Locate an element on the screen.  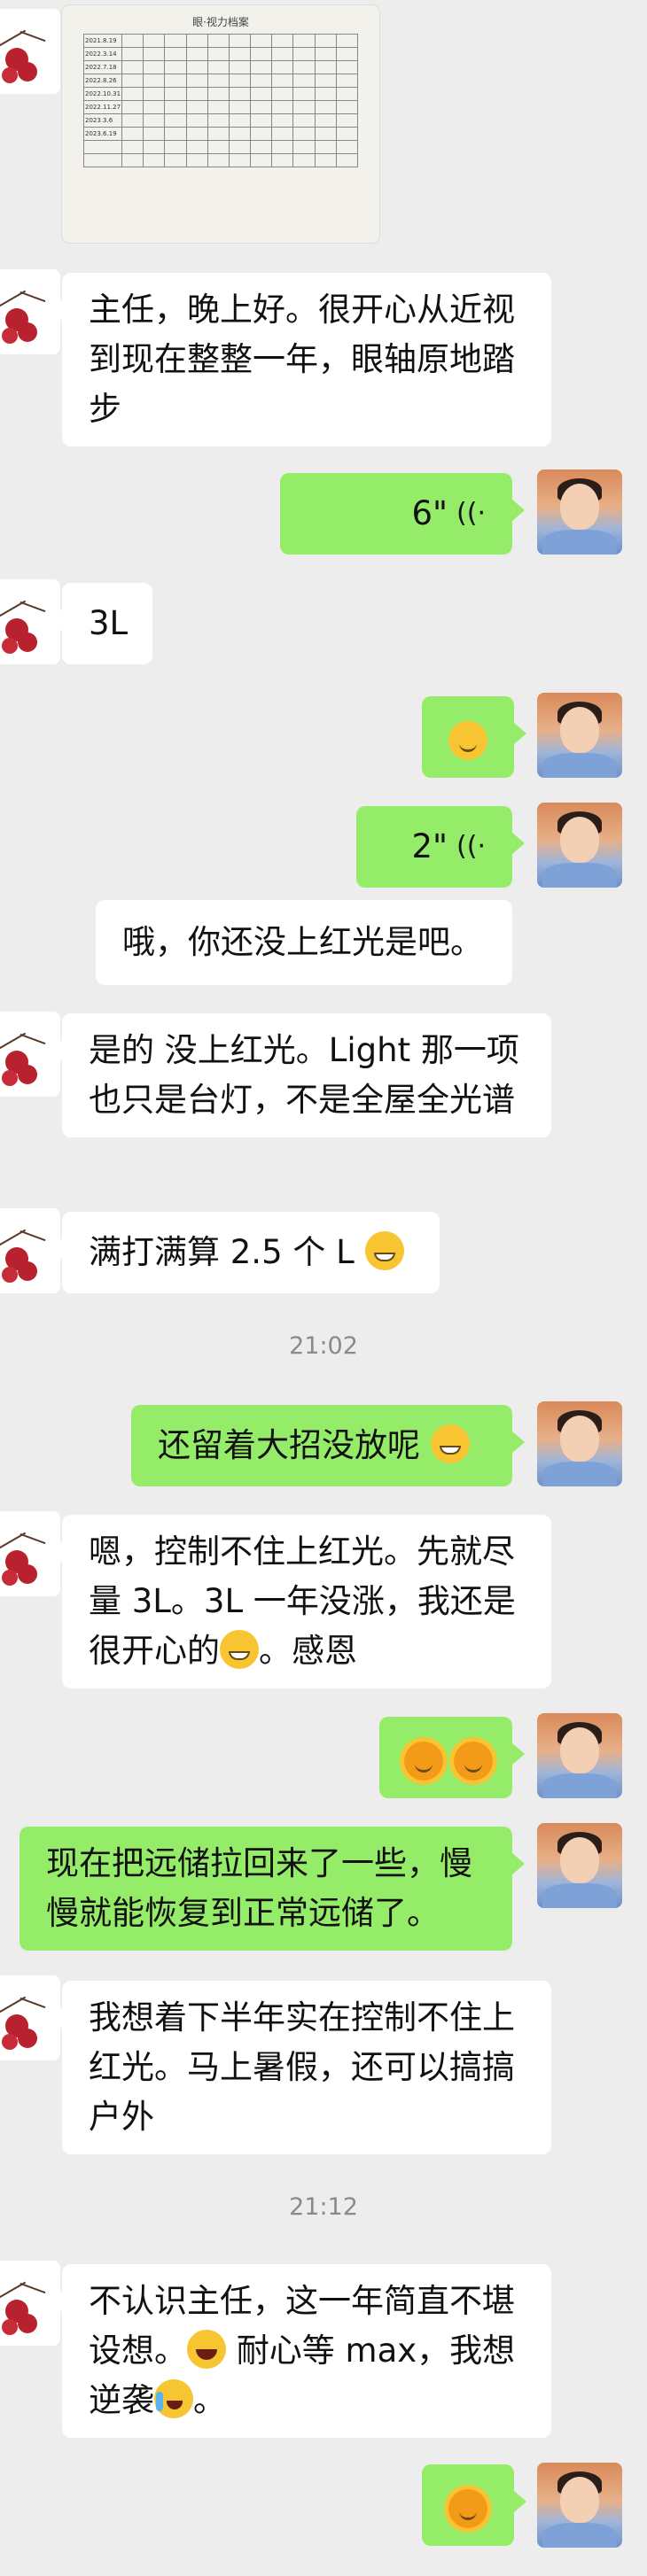
smile-emoji is located at coordinates (468, 740).